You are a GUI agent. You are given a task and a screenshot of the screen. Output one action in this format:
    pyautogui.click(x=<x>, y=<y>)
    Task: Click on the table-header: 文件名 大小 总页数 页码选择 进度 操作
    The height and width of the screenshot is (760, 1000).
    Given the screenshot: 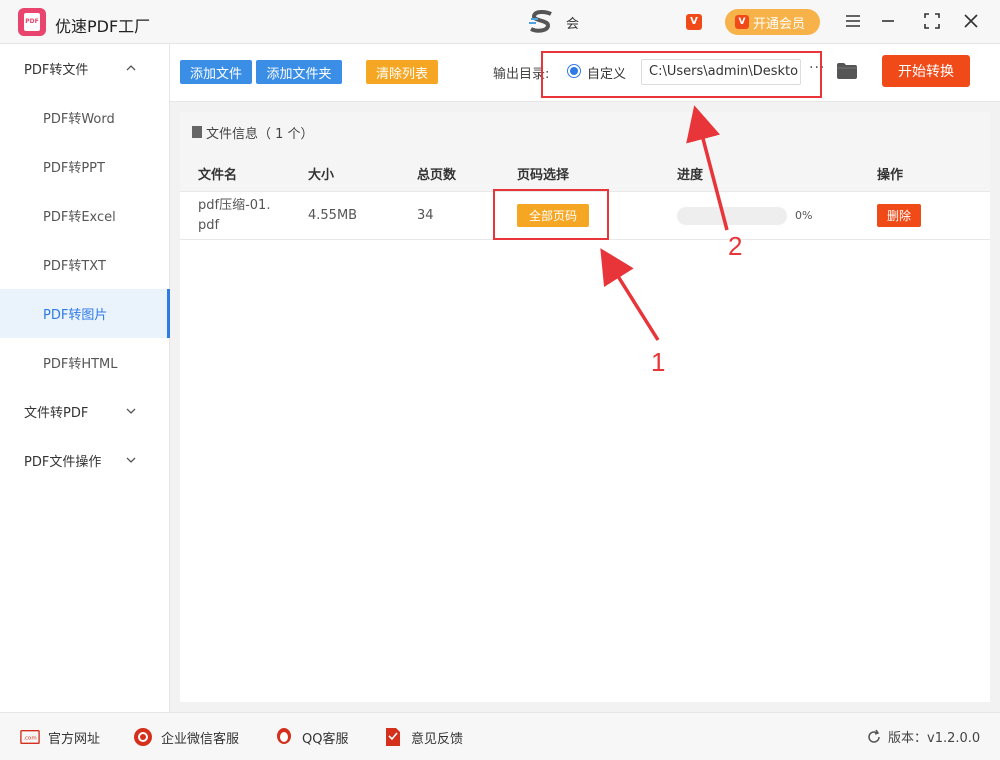 What is the action you would take?
    pyautogui.click(x=585, y=172)
    